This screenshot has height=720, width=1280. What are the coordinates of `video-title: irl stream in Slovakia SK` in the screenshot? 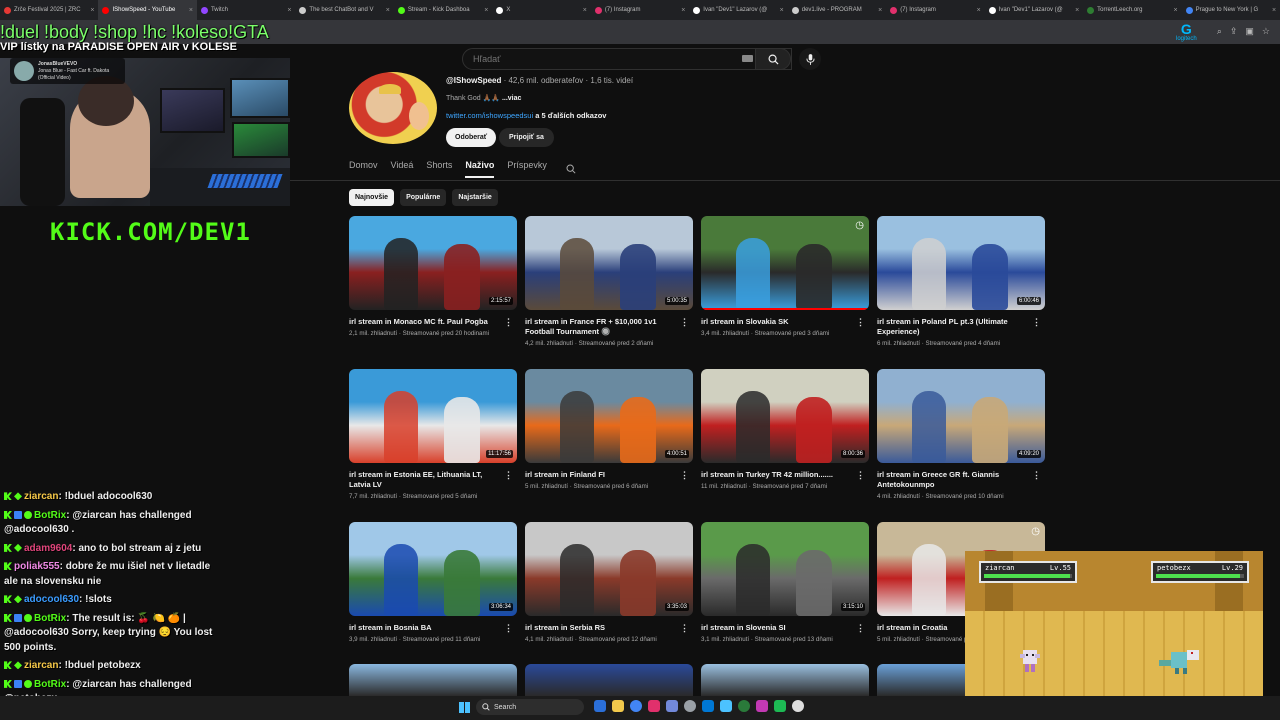 It's located at (776, 322).